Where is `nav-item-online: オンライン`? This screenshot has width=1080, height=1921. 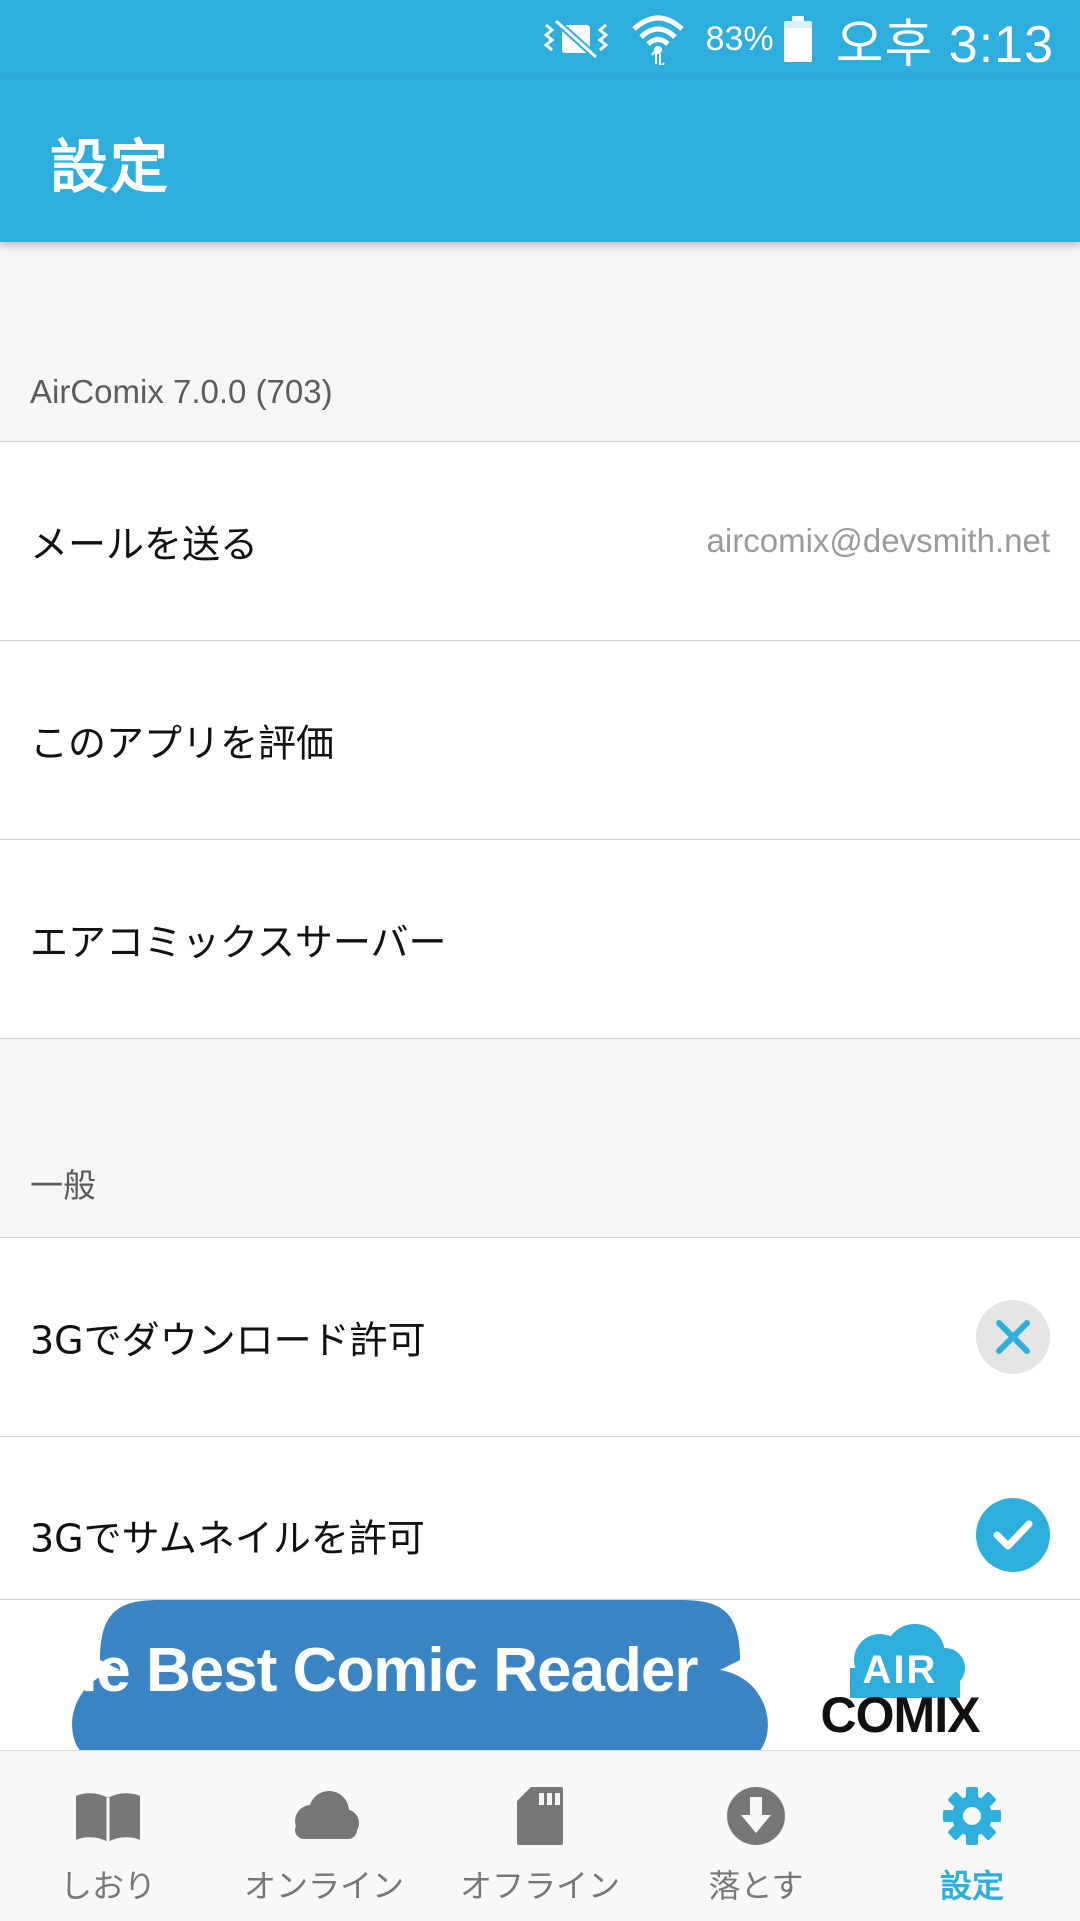
nav-item-online: オンライン is located at coordinates (324, 1836).